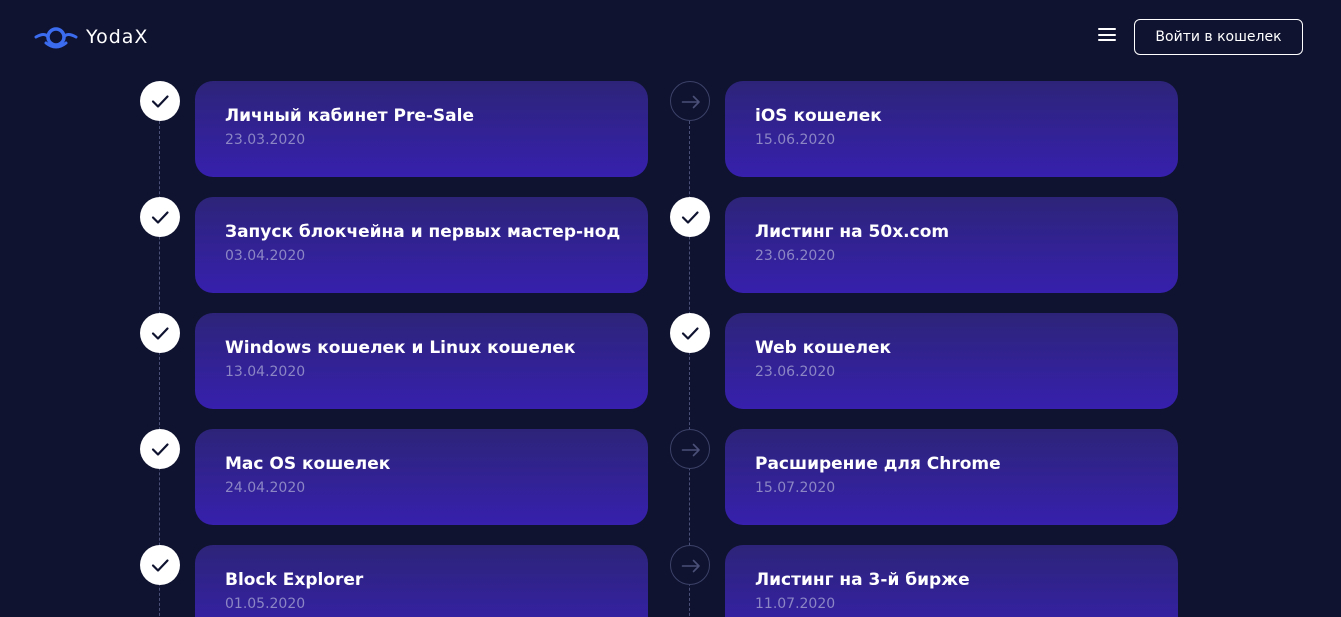  Describe the element at coordinates (423, 232) in the screenshot. I see `roadmap-card-title: Запуск блокчейна и первых мастер-нод` at that location.